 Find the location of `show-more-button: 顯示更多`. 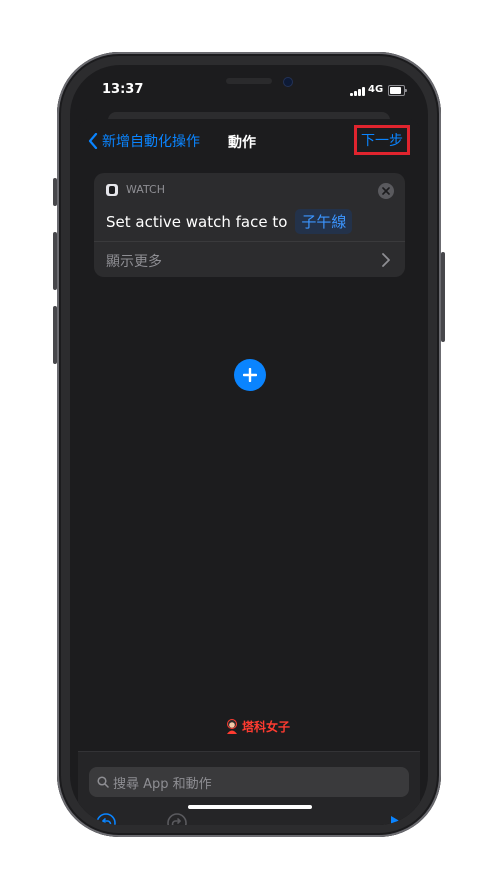

show-more-button: 顯示更多 is located at coordinates (134, 261).